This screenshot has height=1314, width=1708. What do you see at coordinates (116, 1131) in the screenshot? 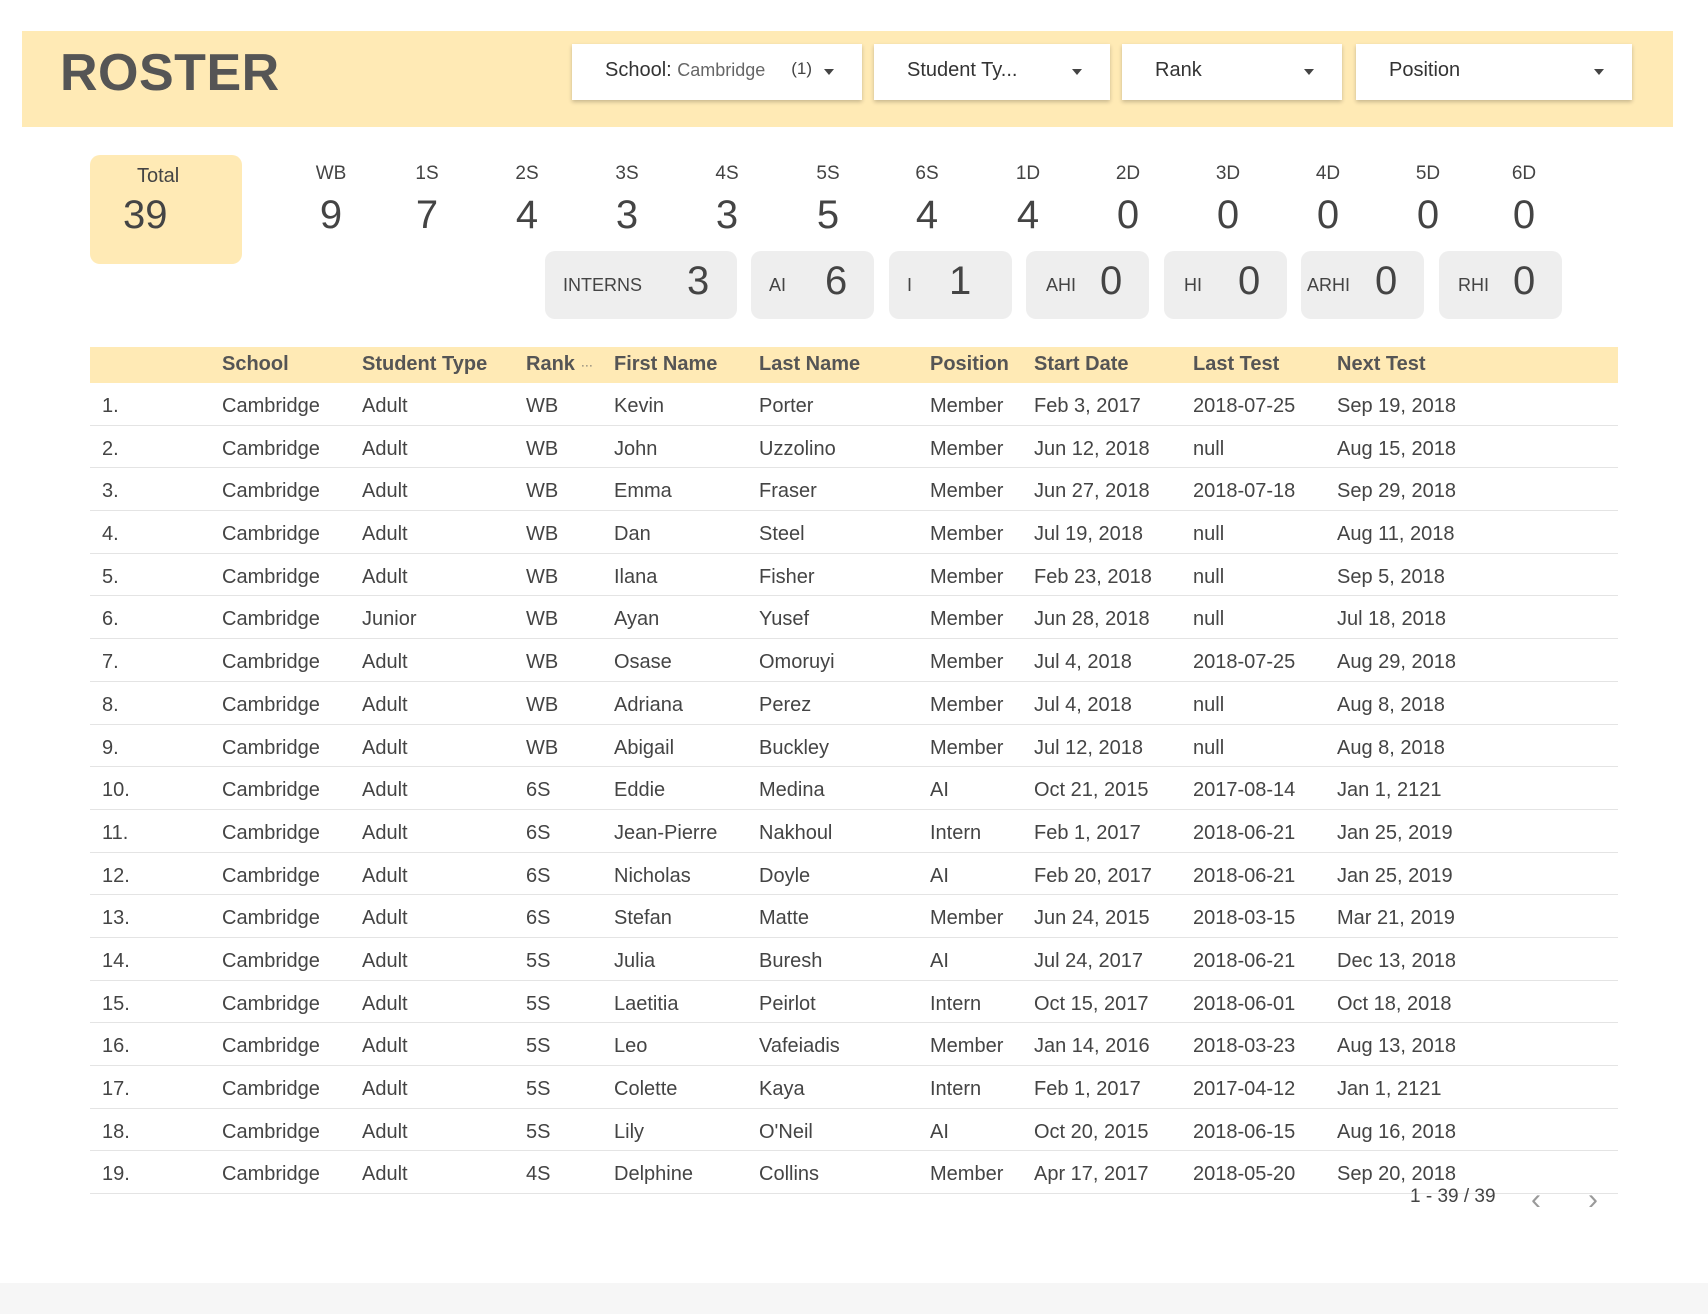
I see `row-number: 18.` at bounding box center [116, 1131].